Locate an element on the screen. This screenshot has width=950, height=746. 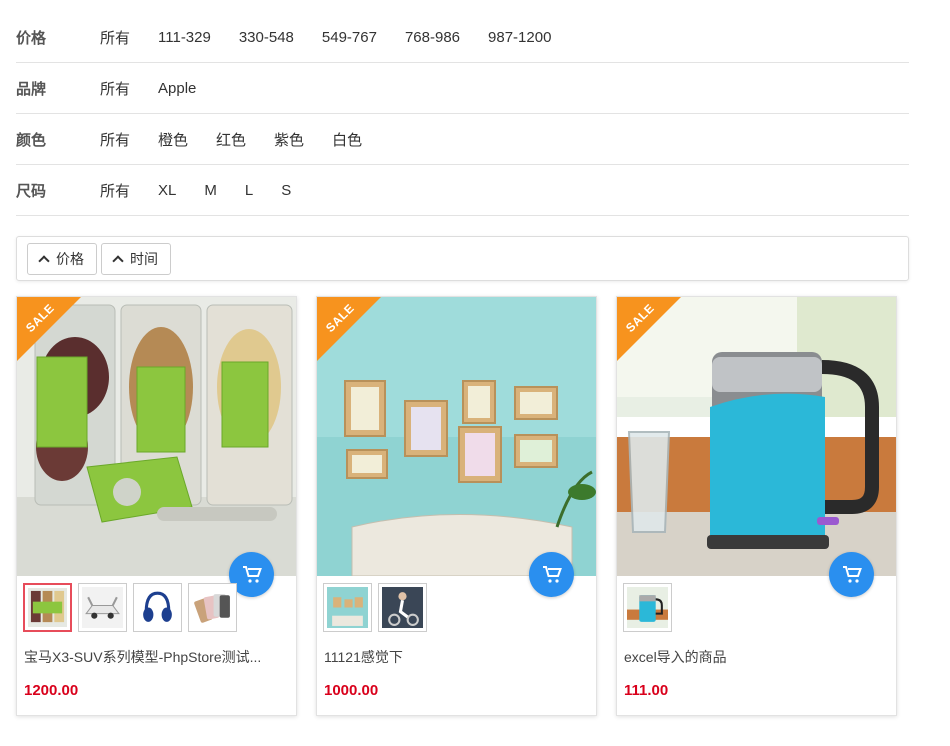
product-title: 11121感觉下 is located at coordinates (363, 657).